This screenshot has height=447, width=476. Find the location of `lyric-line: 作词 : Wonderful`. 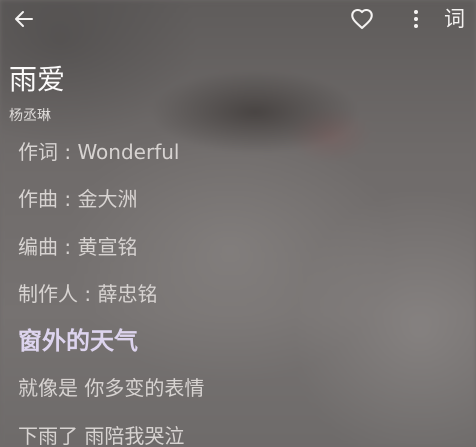

lyric-line: 作词 : Wonderful is located at coordinates (243, 159).